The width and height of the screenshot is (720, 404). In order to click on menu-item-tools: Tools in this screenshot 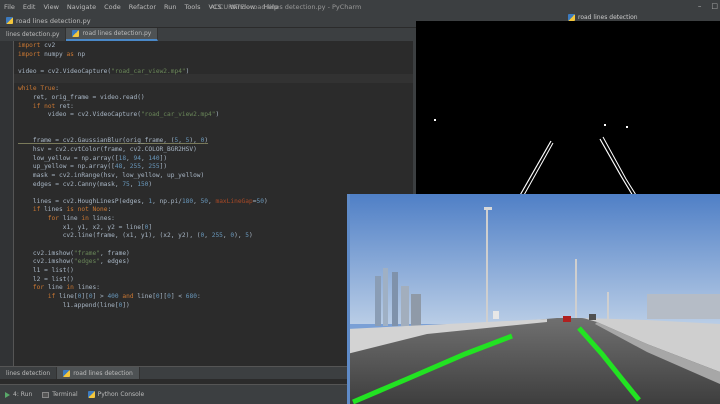, I will do `click(192, 7)`.